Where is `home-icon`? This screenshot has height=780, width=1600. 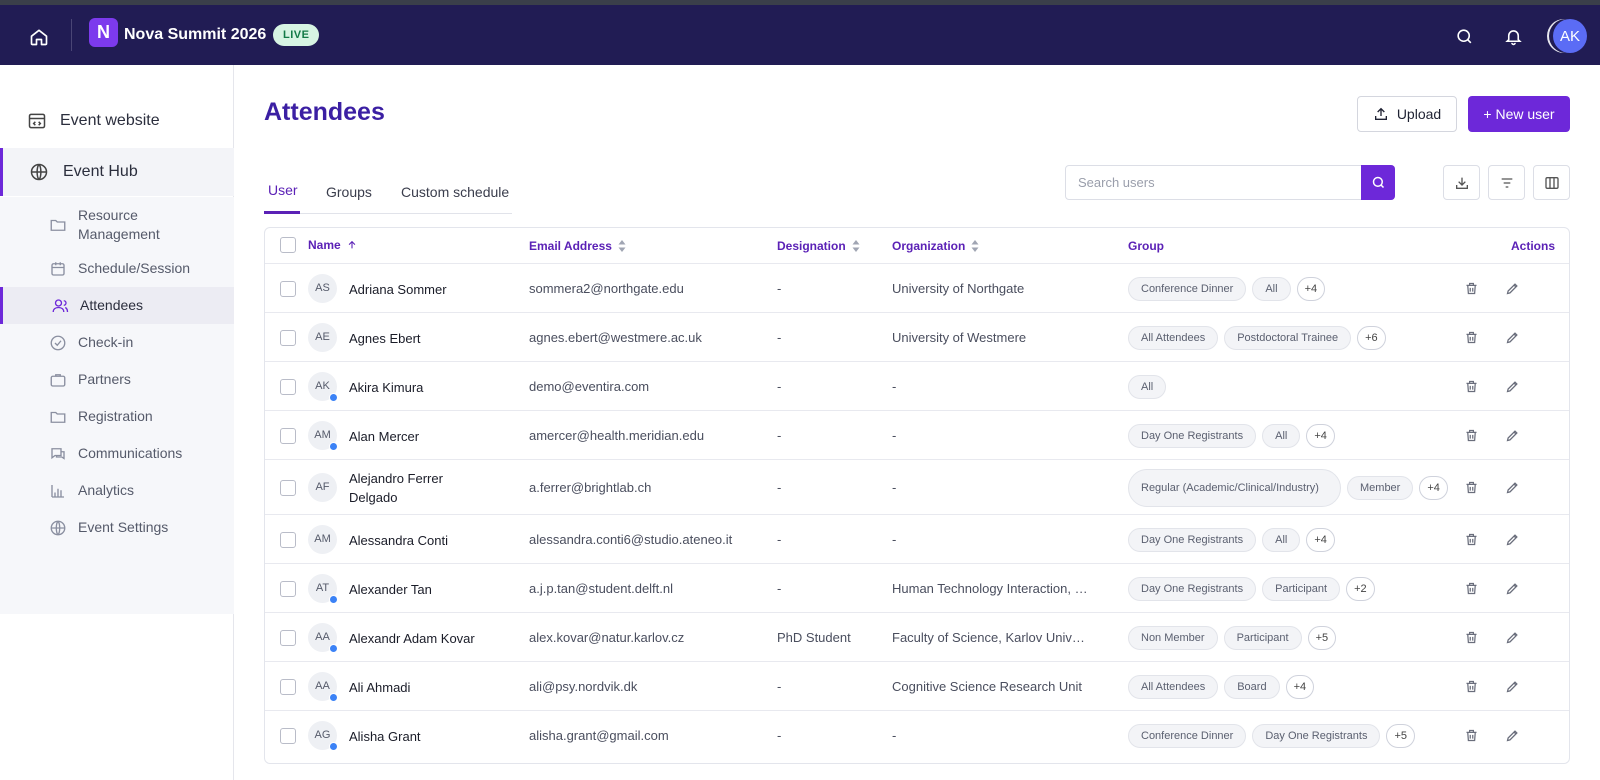 home-icon is located at coordinates (39, 37).